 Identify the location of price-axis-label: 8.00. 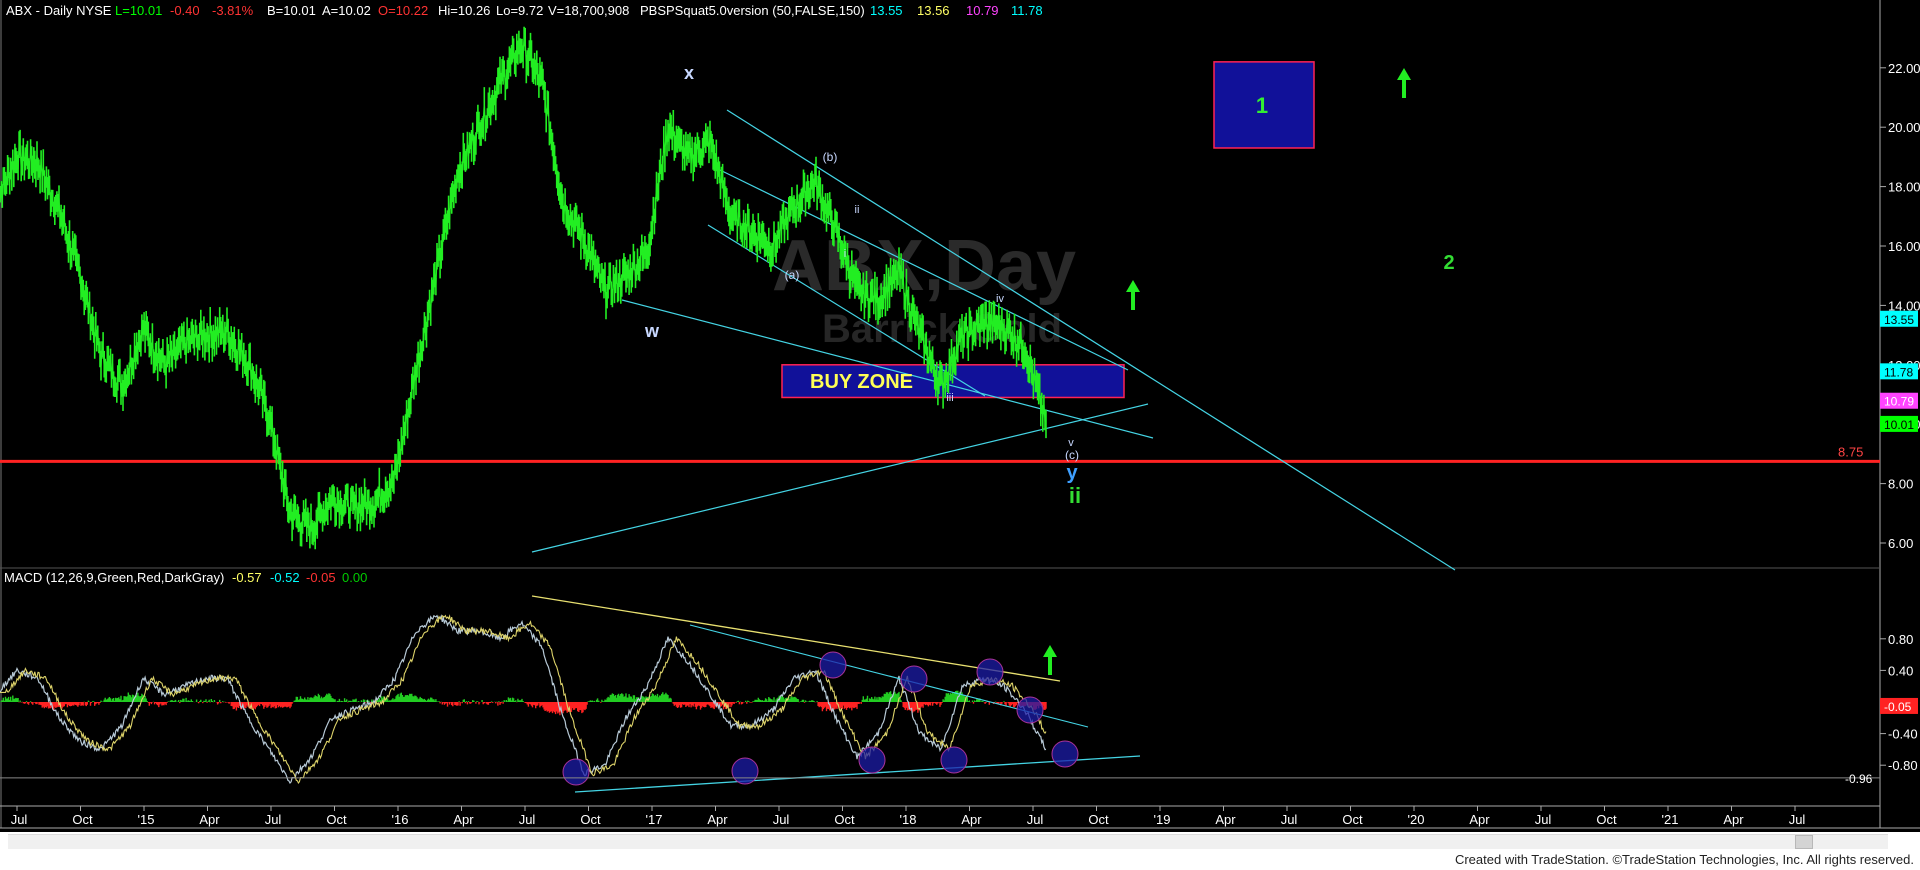
(1900, 484).